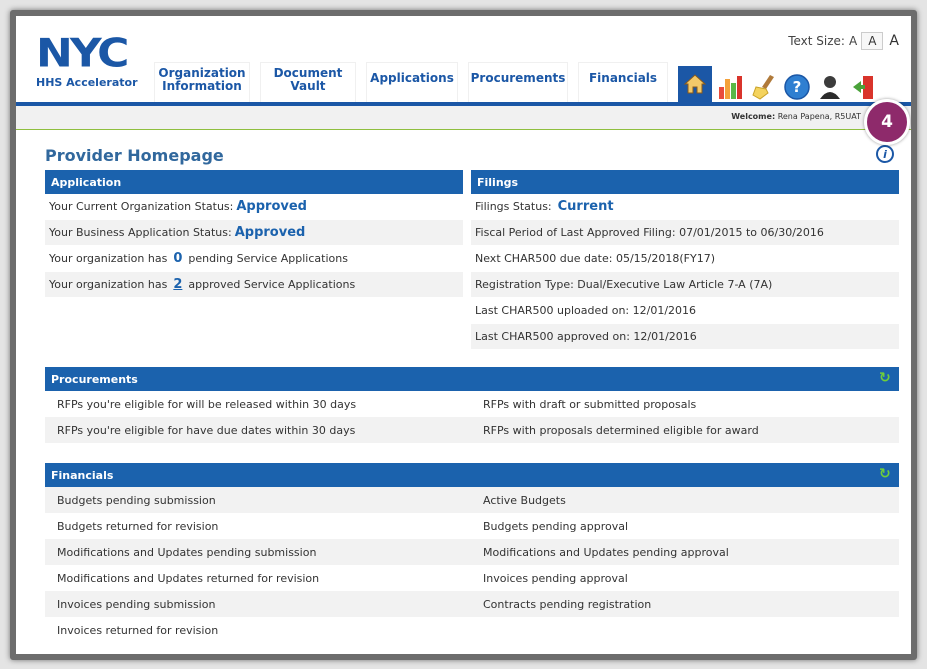 The height and width of the screenshot is (669, 927). I want to click on text-size-small: A, so click(853, 41).